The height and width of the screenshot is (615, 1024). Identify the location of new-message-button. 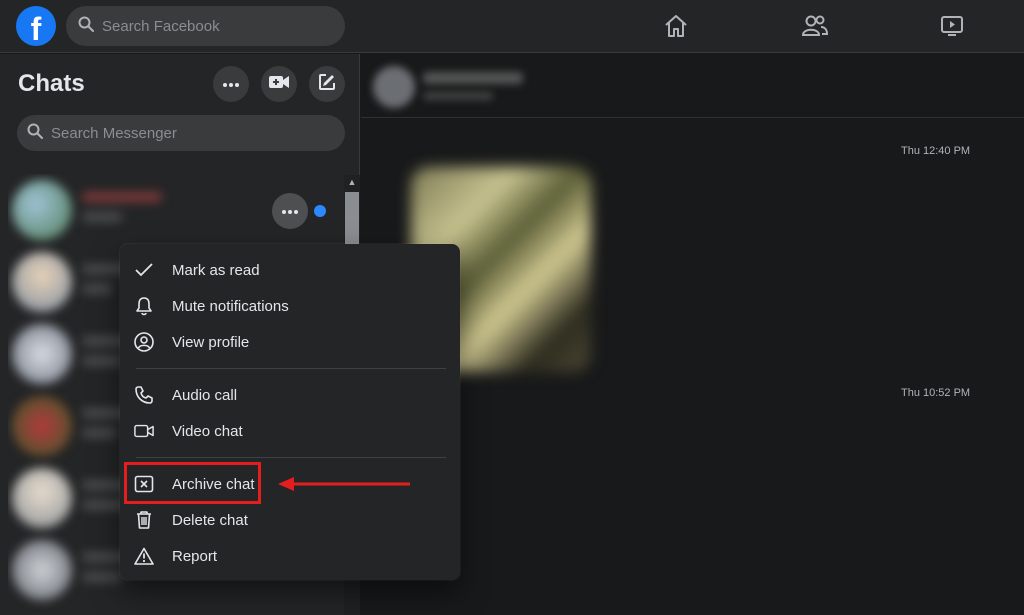
(327, 84).